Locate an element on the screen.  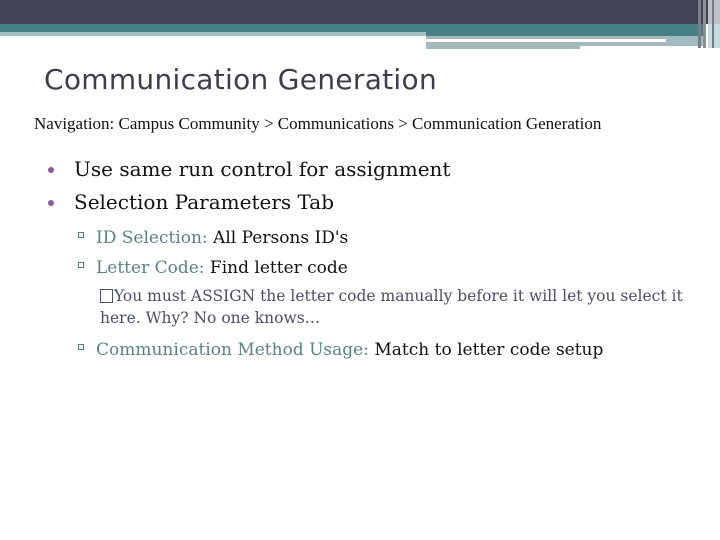
sub-bullet-value: All Persons ID's is located at coordinates (278, 238).